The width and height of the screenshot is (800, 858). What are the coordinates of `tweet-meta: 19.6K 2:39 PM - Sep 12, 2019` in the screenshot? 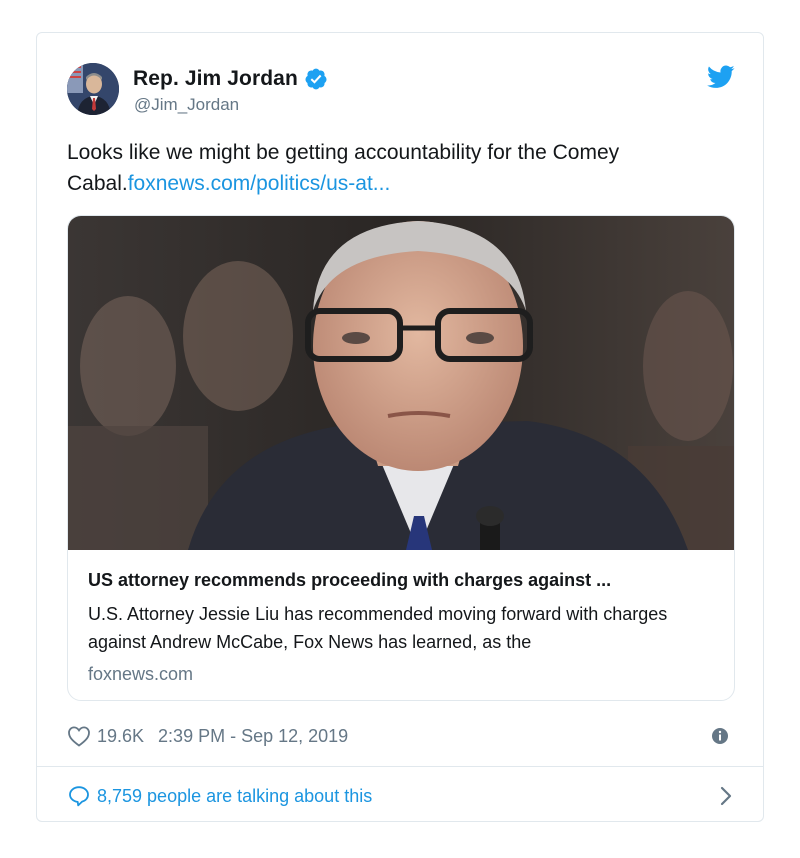 It's located at (207, 736).